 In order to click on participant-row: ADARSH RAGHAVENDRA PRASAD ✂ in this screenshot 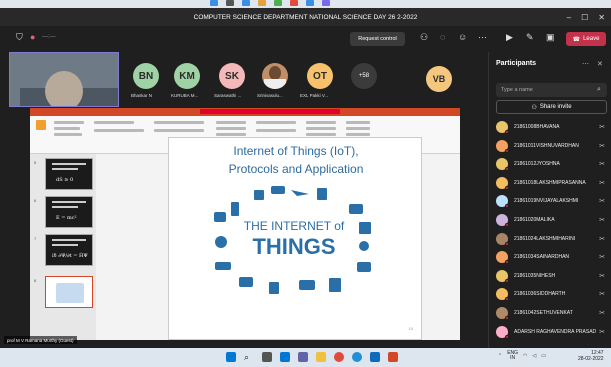, I will do `click(551, 332)`.